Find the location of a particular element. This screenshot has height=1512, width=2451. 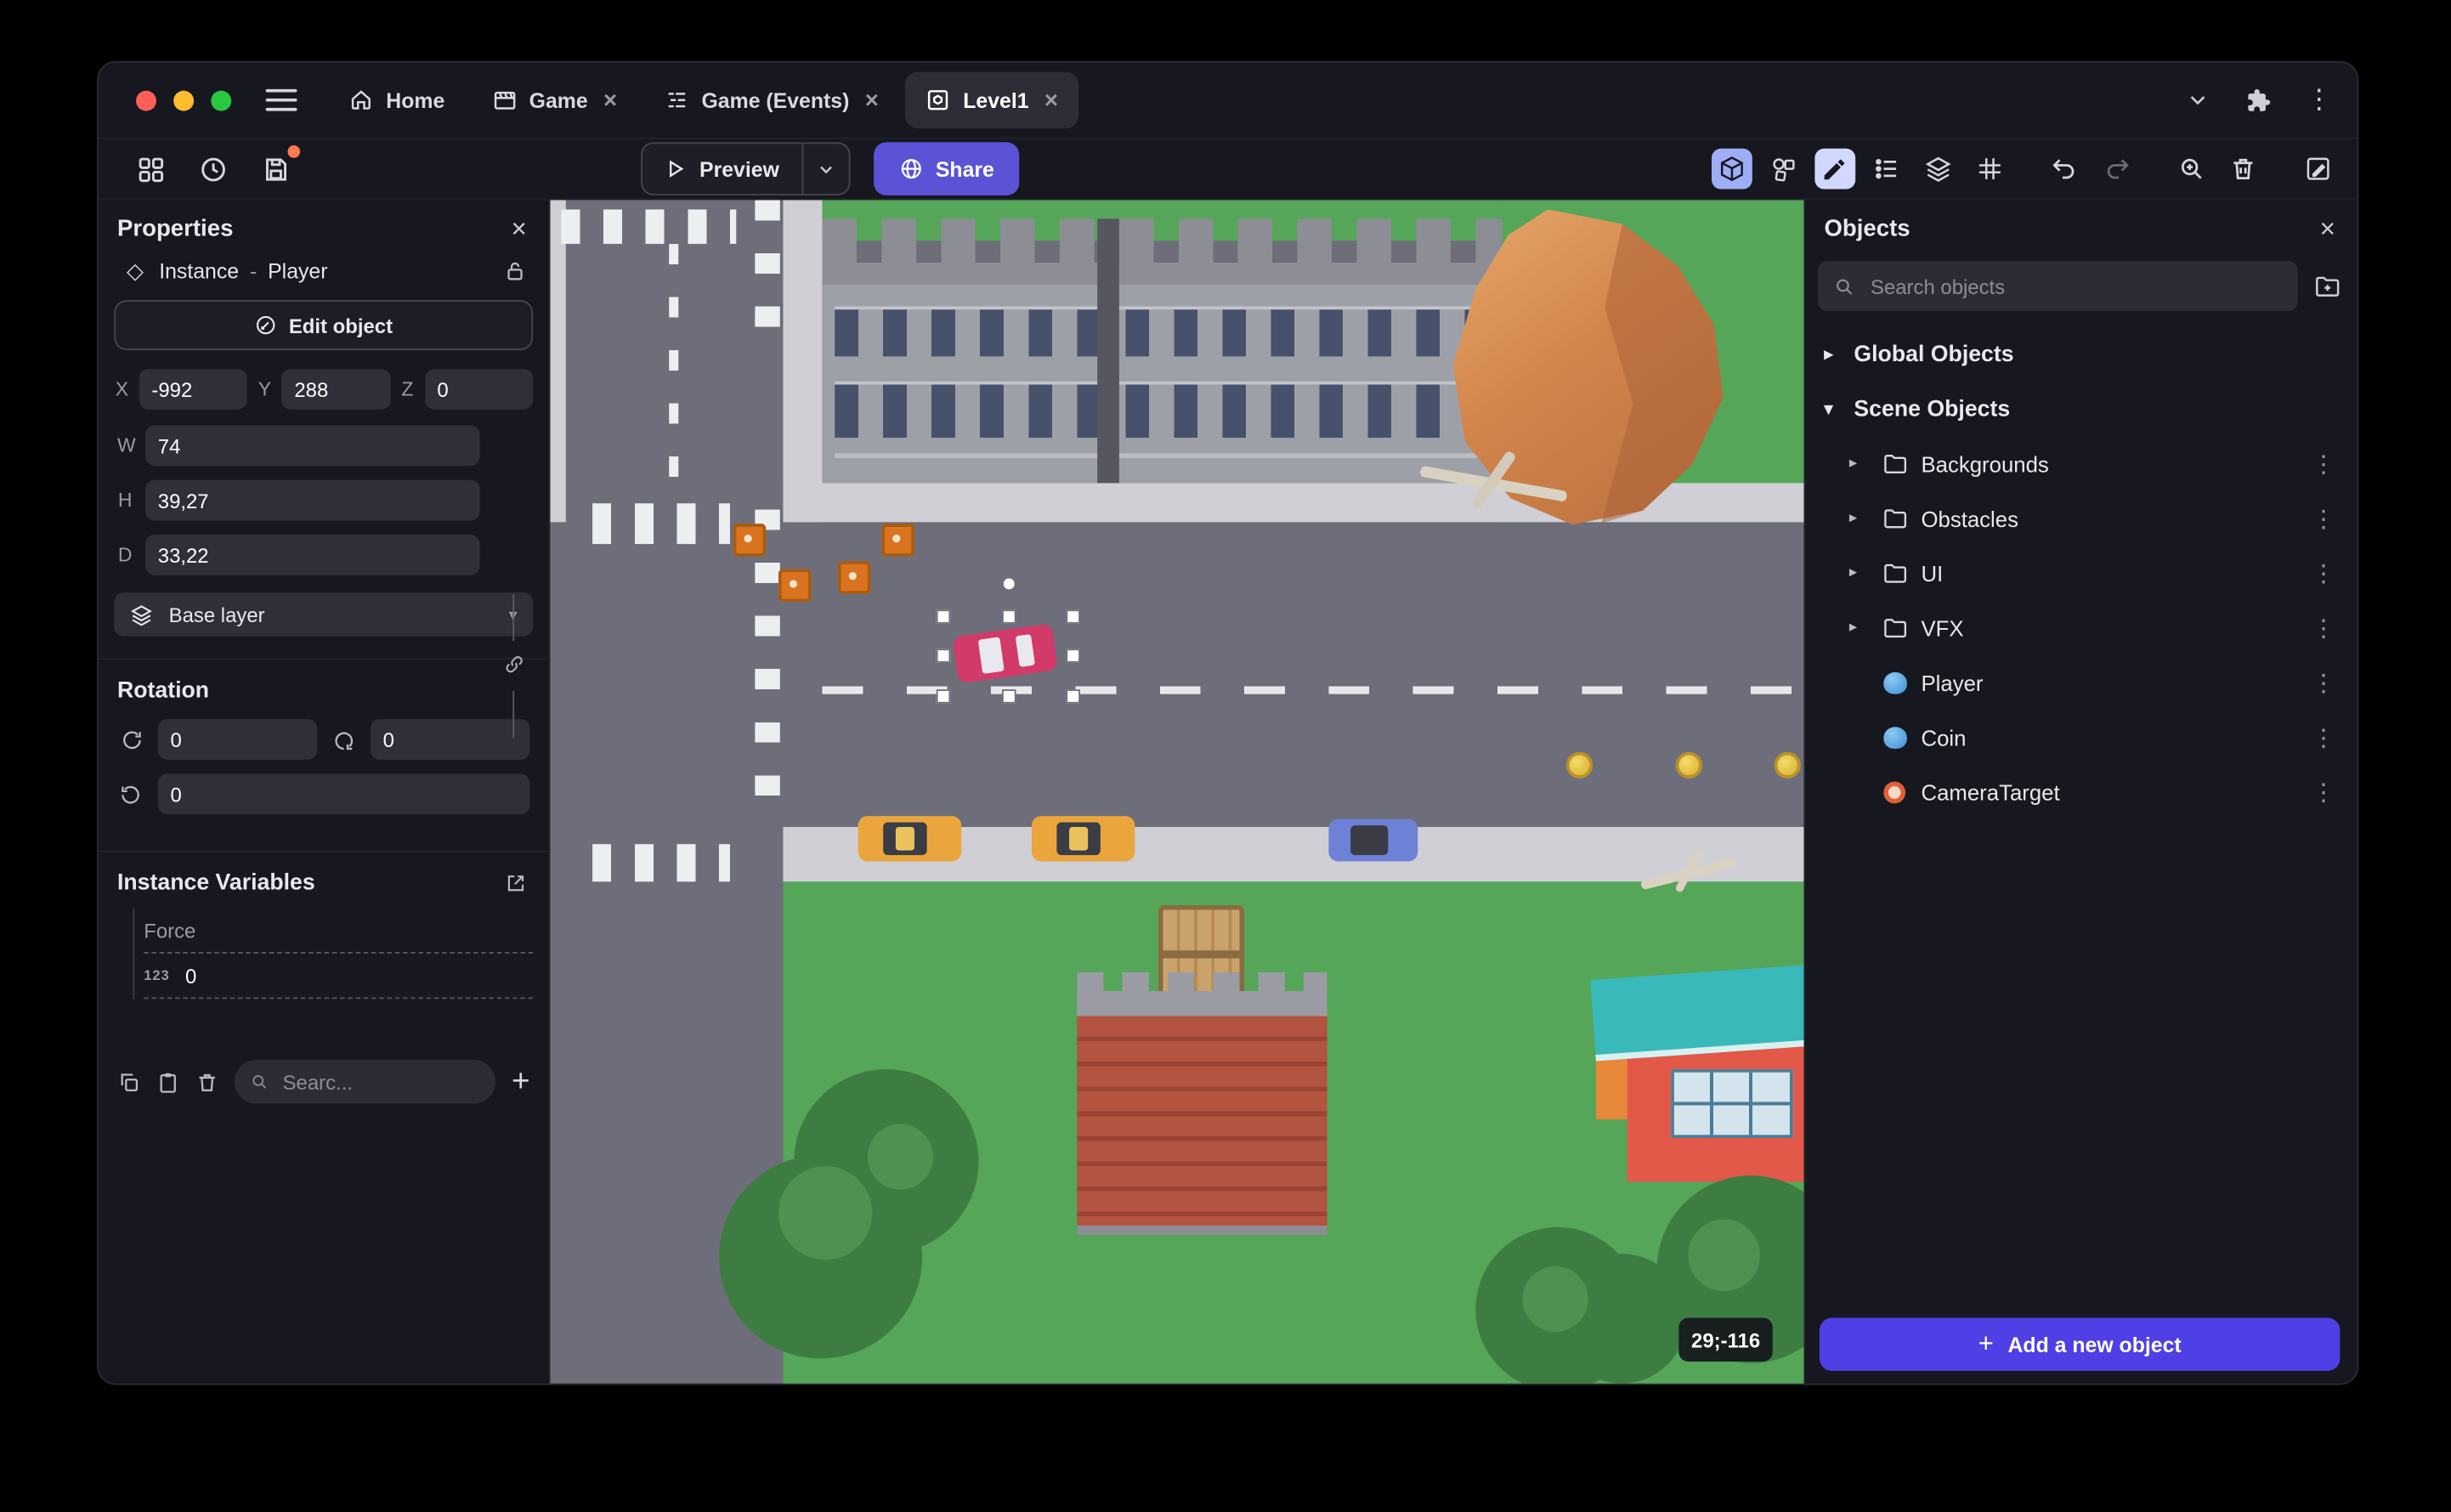

objects-shapes-icon is located at coordinates (1783, 169).